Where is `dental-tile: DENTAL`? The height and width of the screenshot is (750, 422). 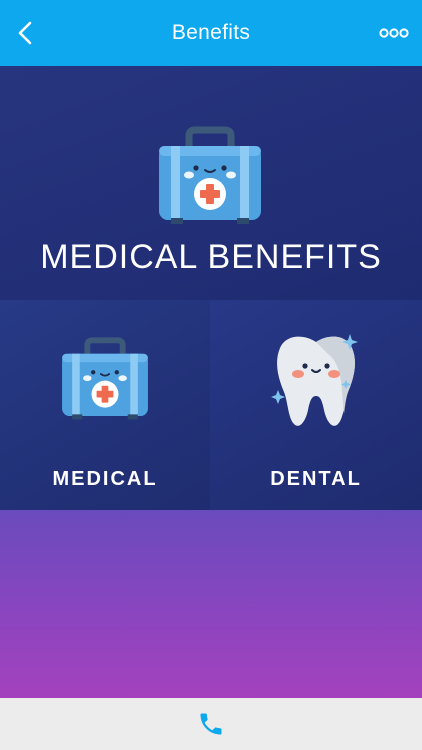
dental-tile: DENTAL is located at coordinates (316, 405).